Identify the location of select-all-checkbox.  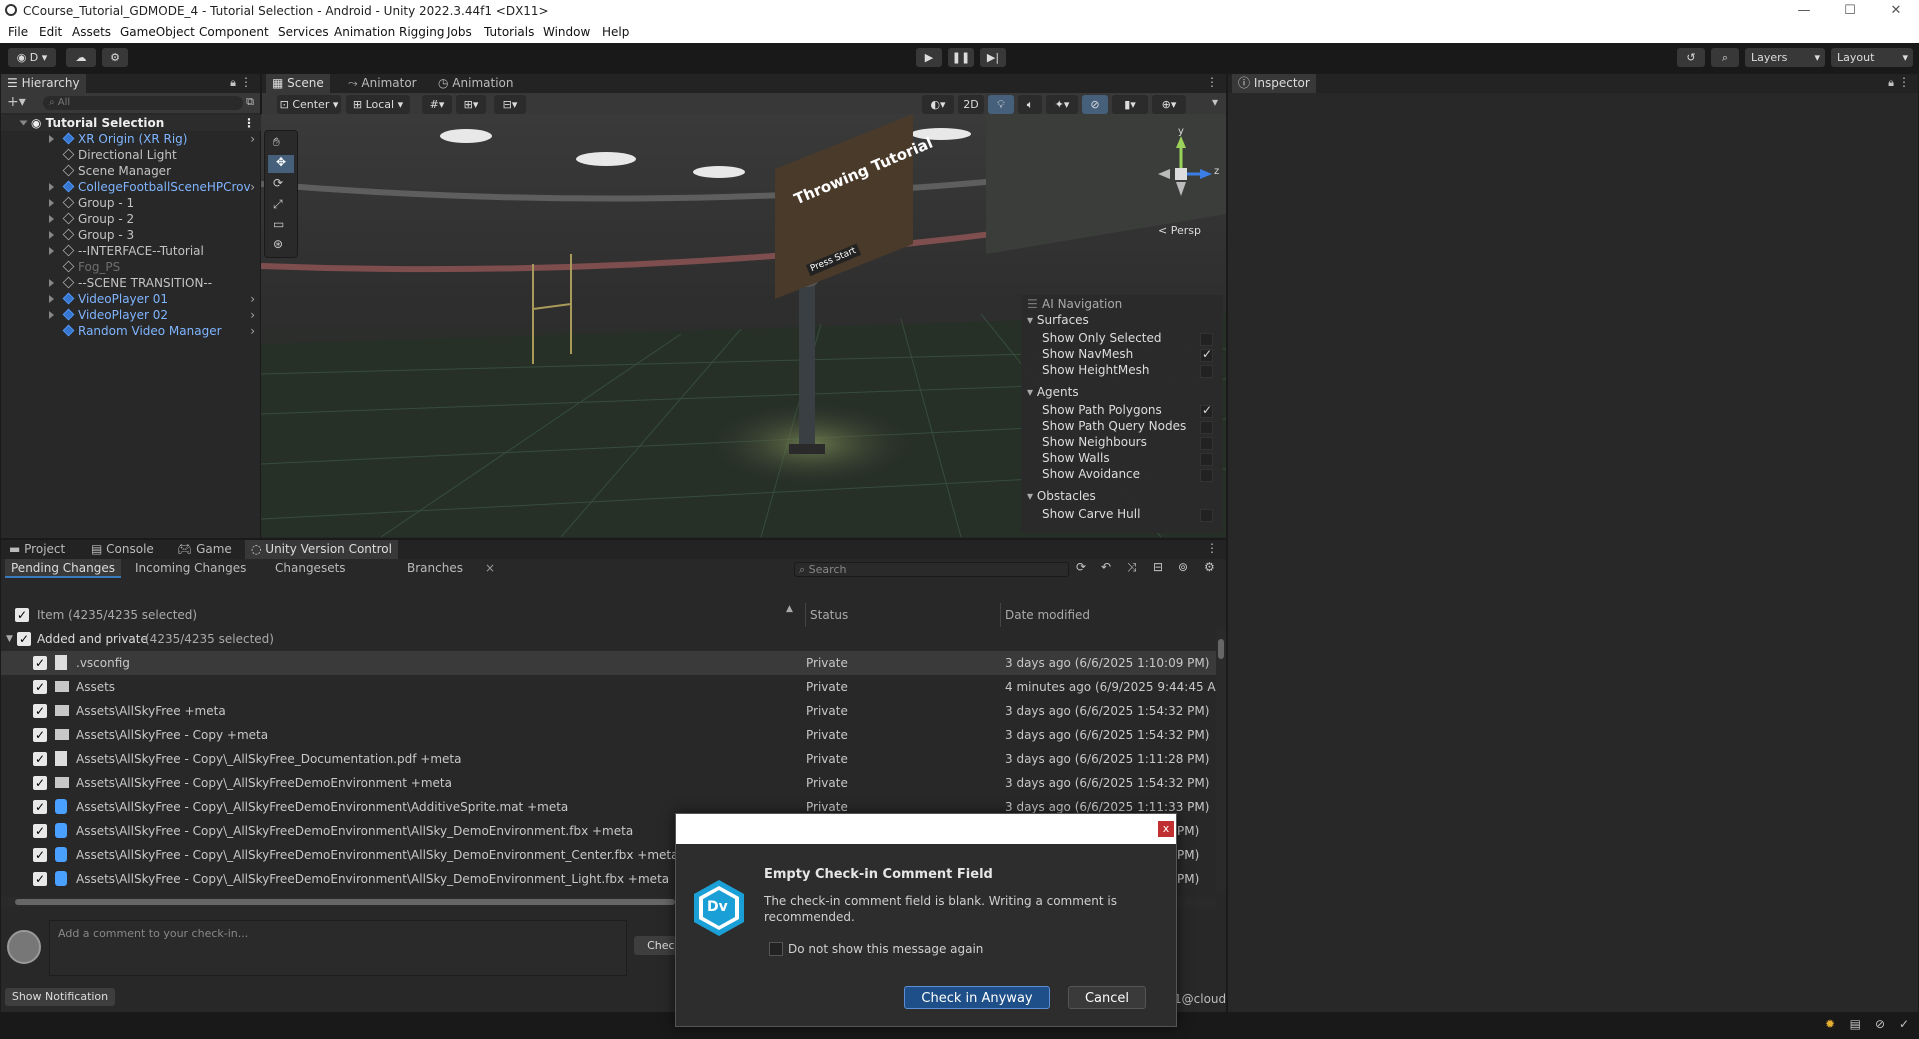
(22, 615).